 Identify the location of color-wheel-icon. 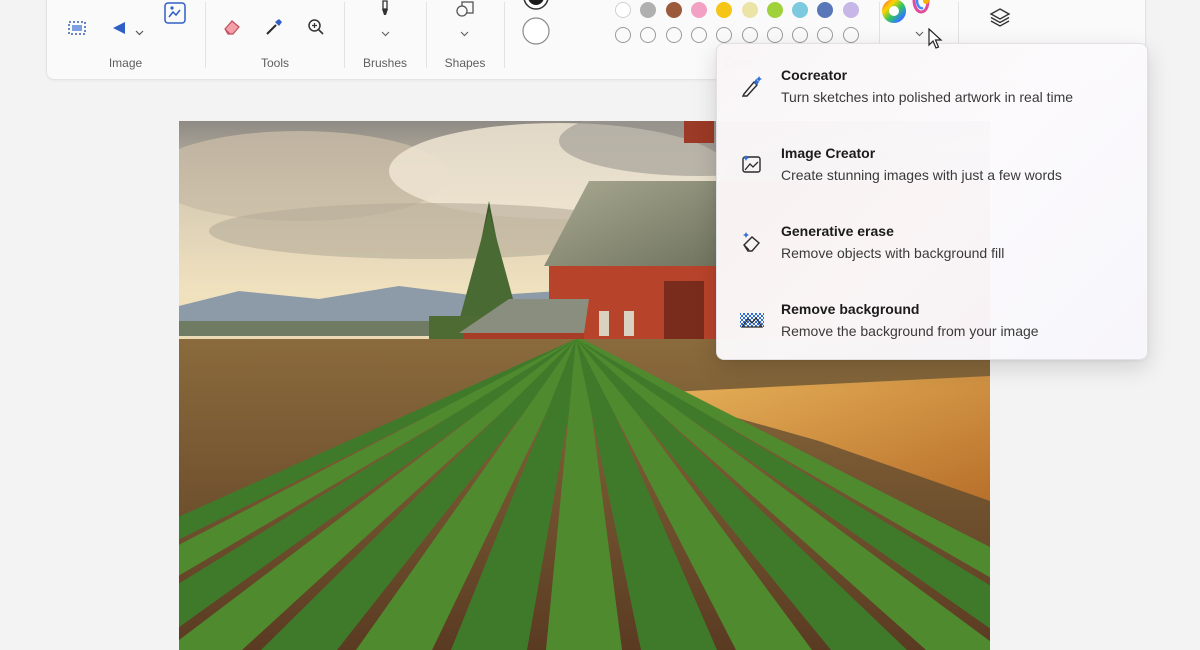
(894, 13).